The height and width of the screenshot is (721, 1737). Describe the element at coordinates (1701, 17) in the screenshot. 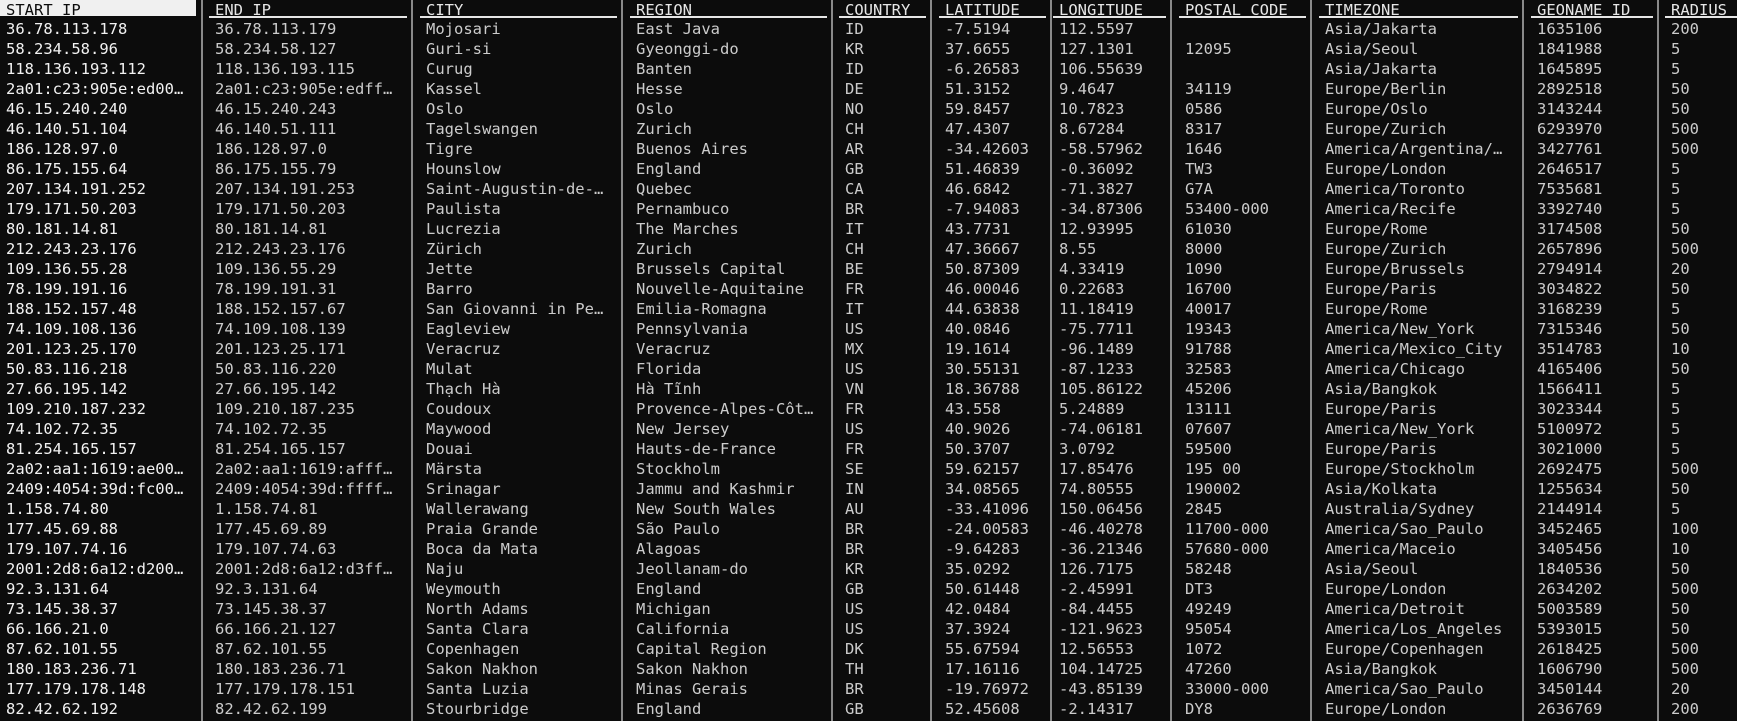

I see `header-underline` at that location.